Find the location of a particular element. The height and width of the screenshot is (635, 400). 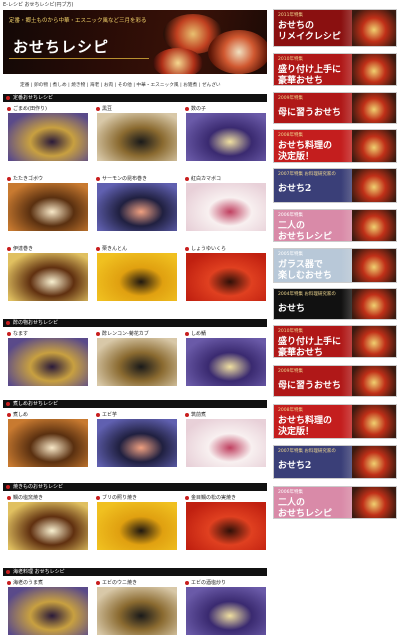

feature-banner: 2005年特集 ガラス器で 楽しむおせち is located at coordinates (335, 265).